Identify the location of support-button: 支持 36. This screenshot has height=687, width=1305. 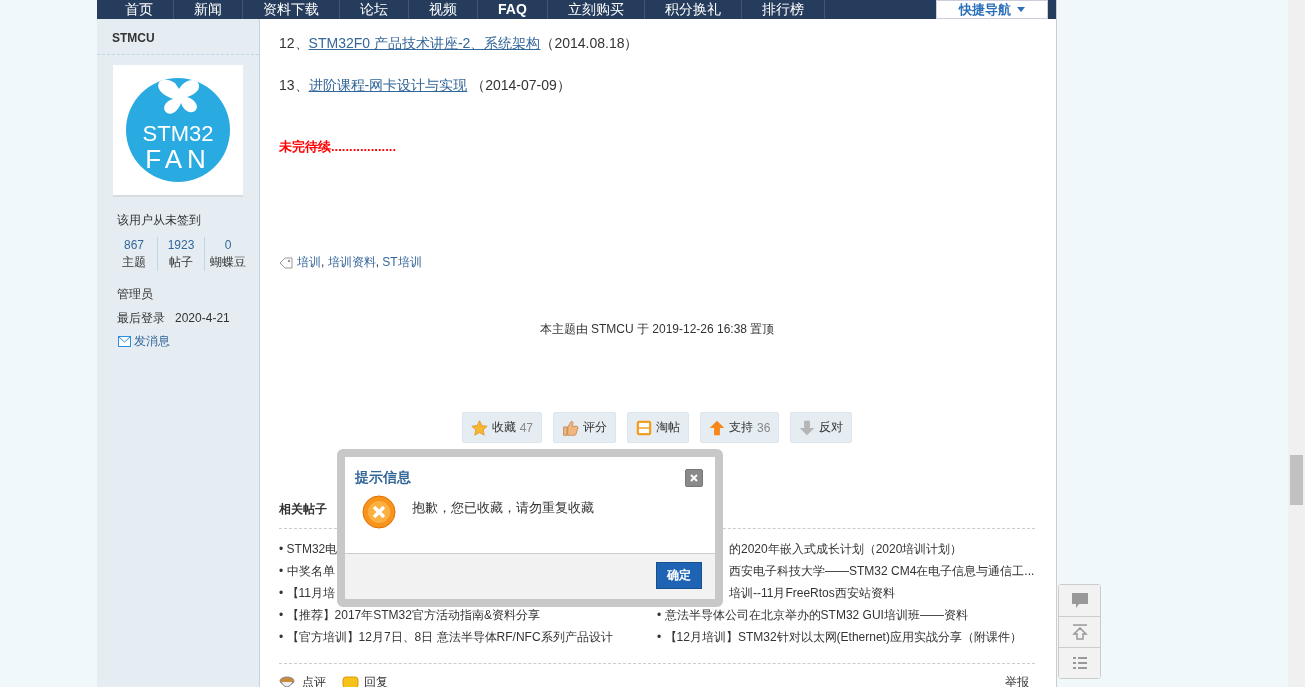
(740, 427).